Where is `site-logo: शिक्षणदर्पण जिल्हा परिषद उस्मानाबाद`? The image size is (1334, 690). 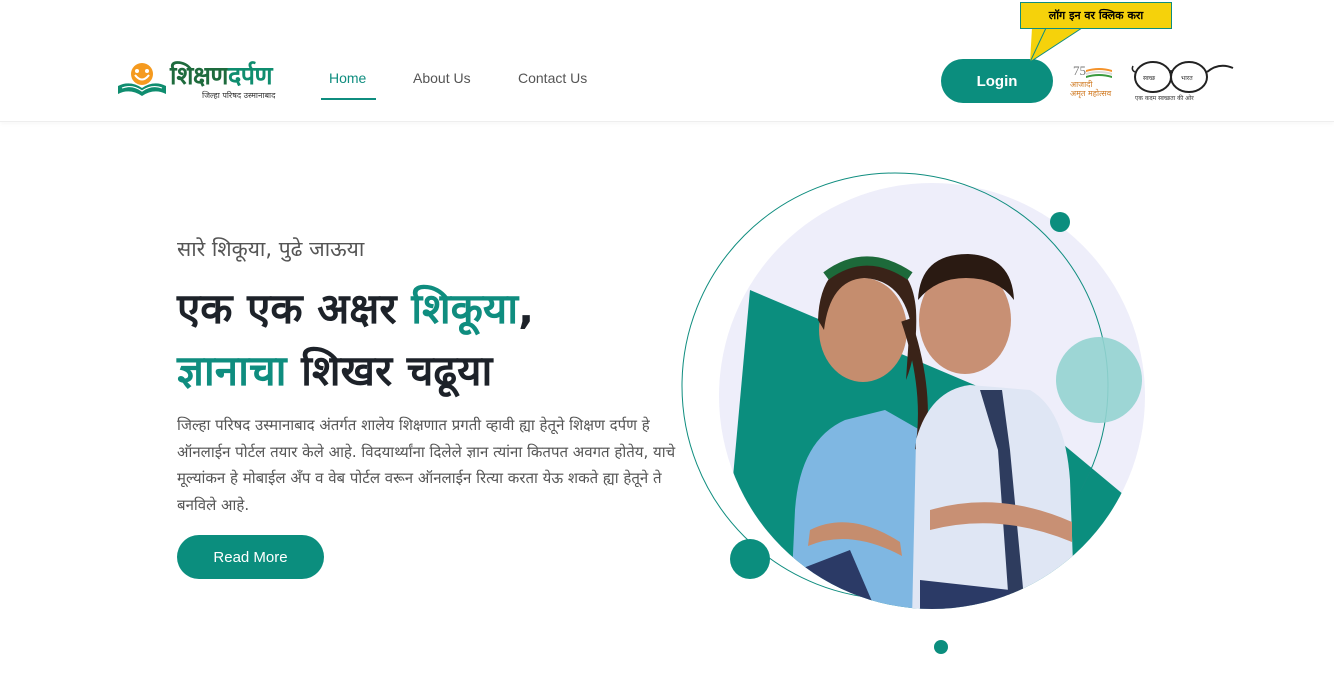
site-logo: शिक्षणदर्पण जिल्हा परिषद उस्मानाबाद is located at coordinates (203, 81).